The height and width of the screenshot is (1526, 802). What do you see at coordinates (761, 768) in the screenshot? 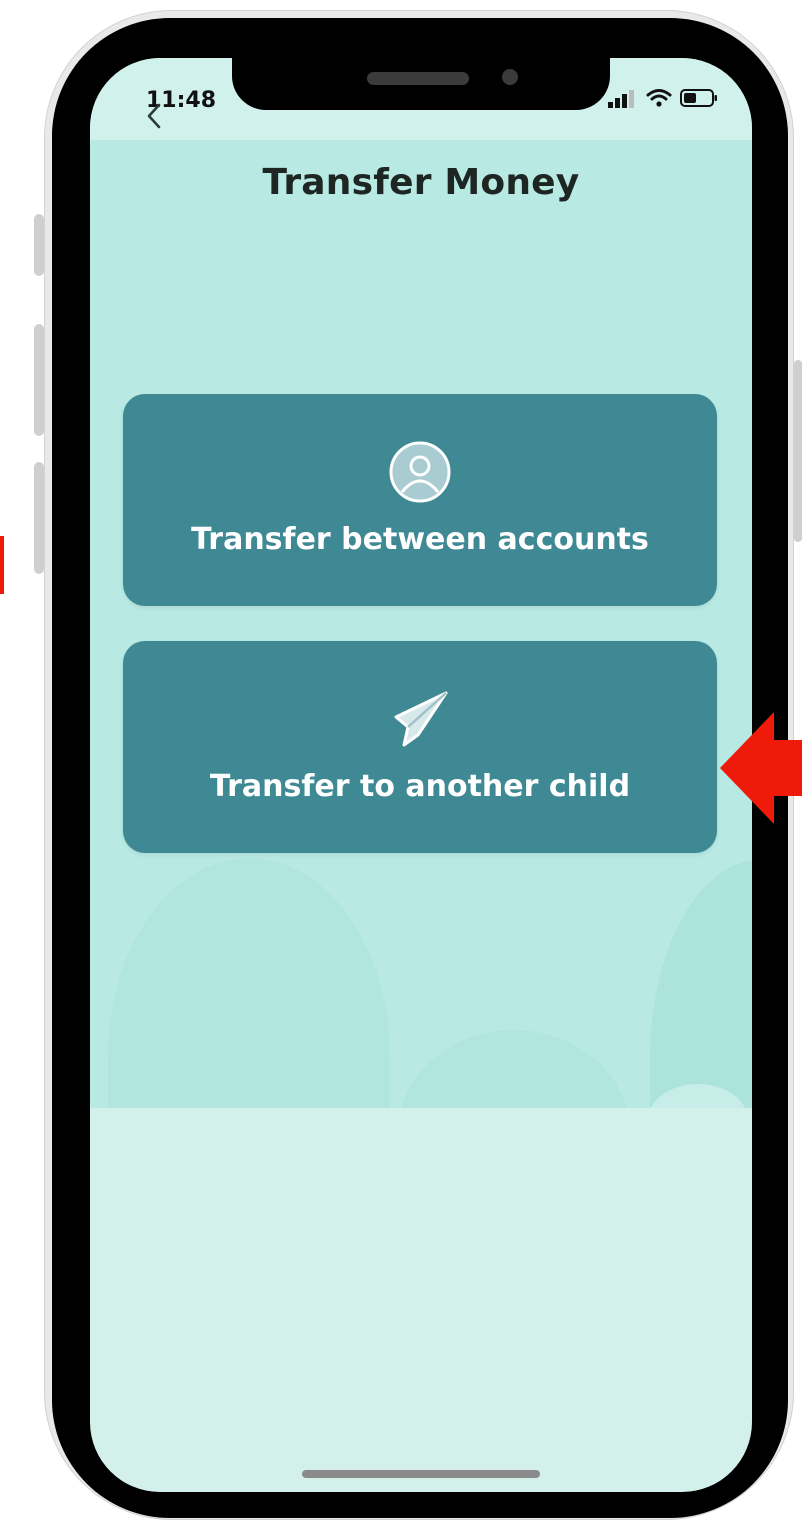
I see `annotation-arrow-icon` at bounding box center [761, 768].